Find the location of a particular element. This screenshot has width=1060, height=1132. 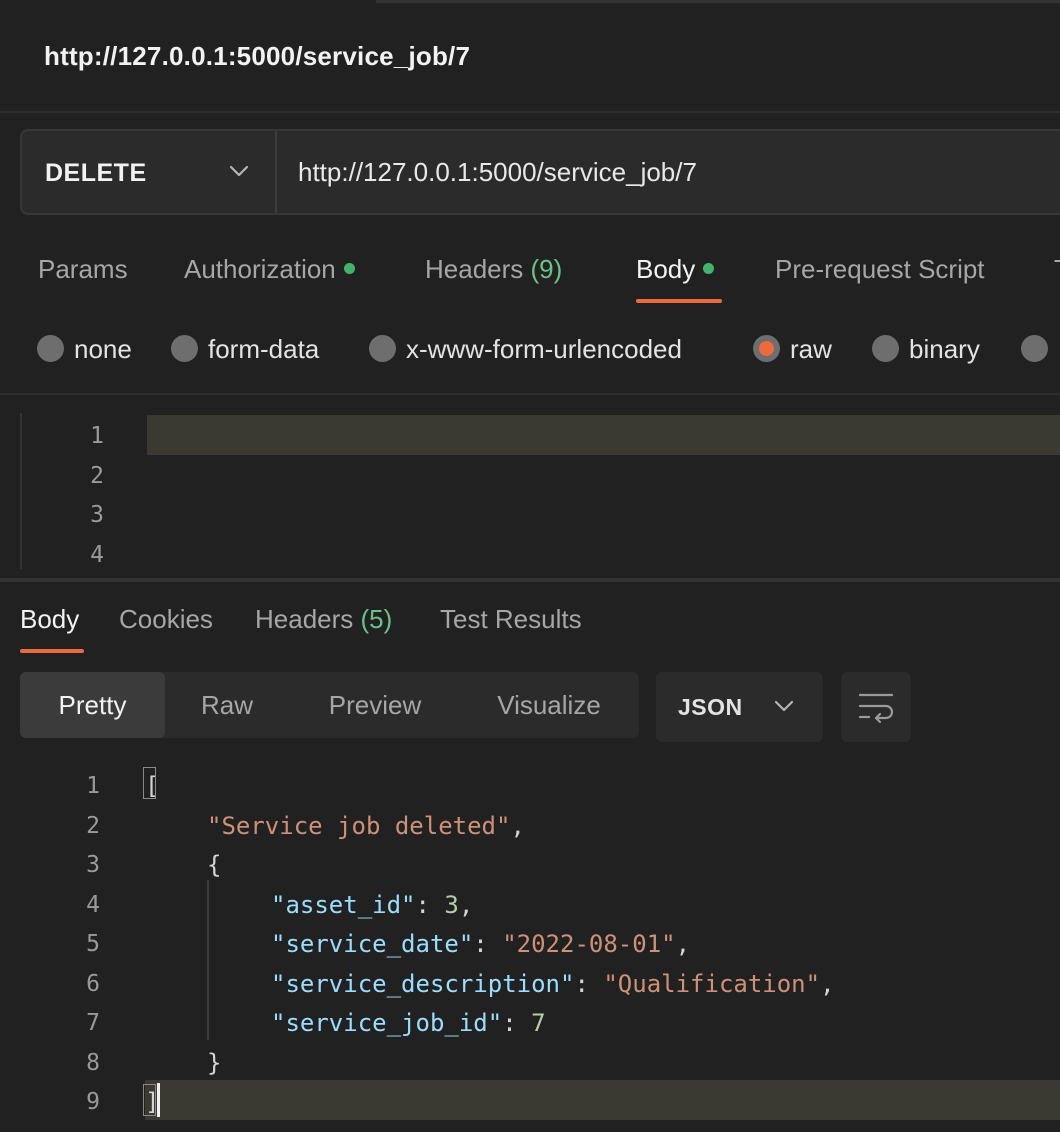

code-text: "service_description": "Qualification", is located at coordinates (553, 984).